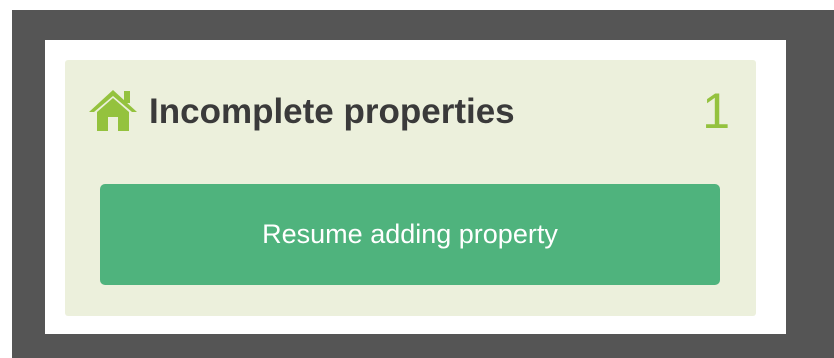 This screenshot has width=834, height=358. What do you see at coordinates (716, 111) in the screenshot?
I see `incomplete-count: 1` at bounding box center [716, 111].